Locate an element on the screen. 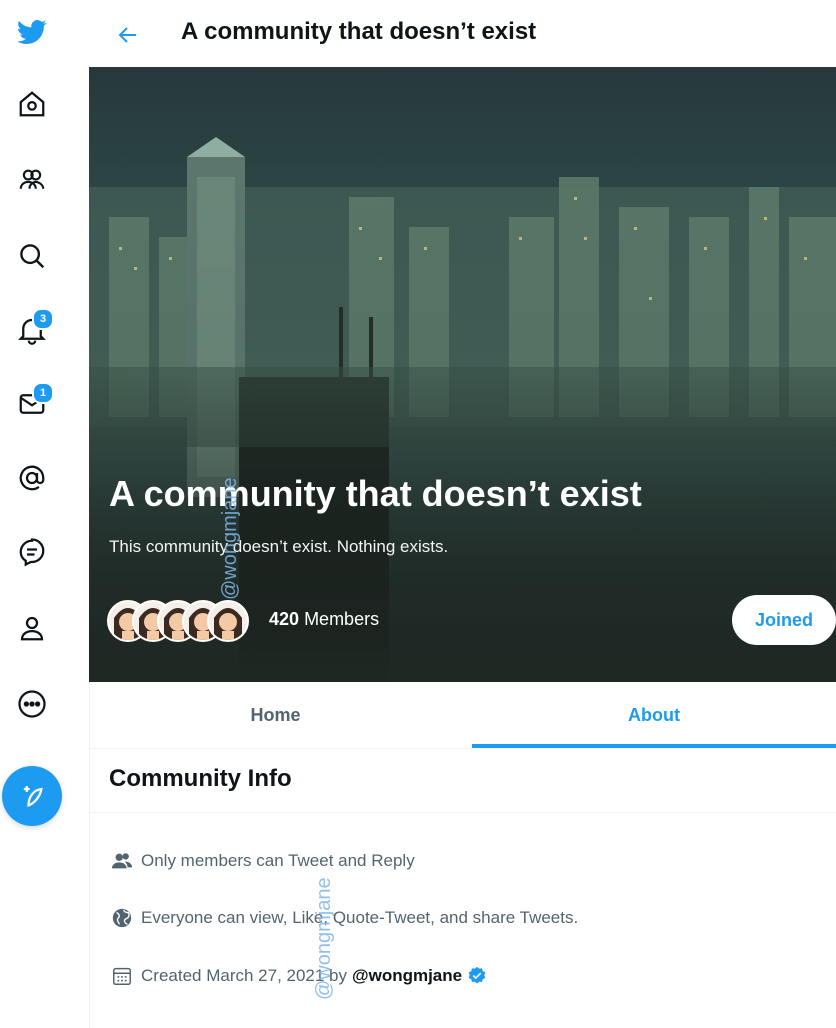 The width and height of the screenshot is (836, 1028). nav-home is located at coordinates (32, 104).